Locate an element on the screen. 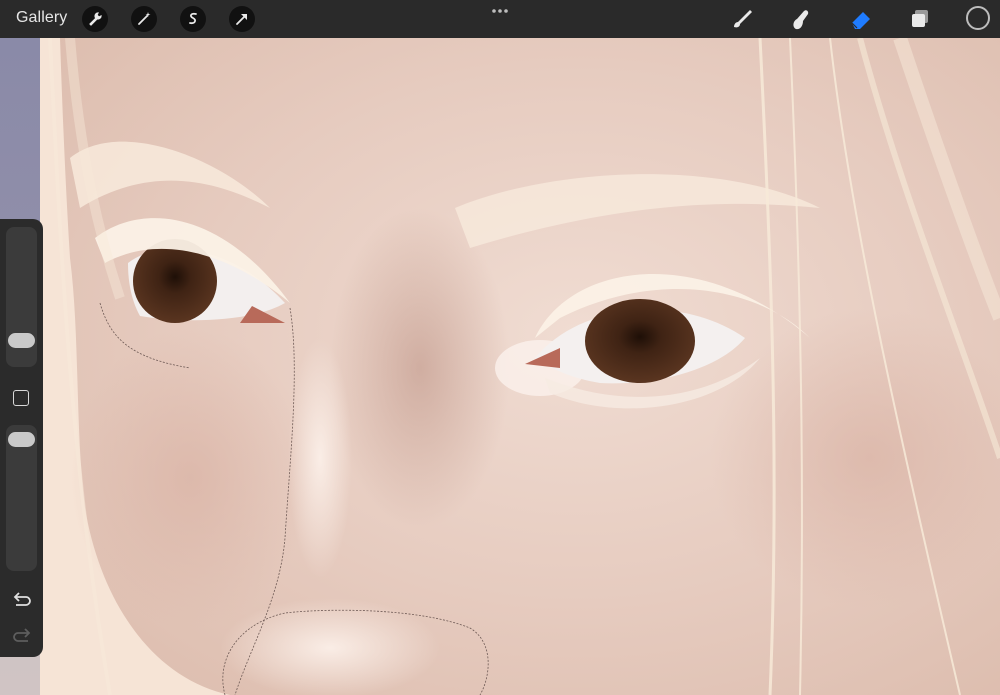 Image resolution: width=1000 pixels, height=695 pixels. modify-button is located at coordinates (21, 398).